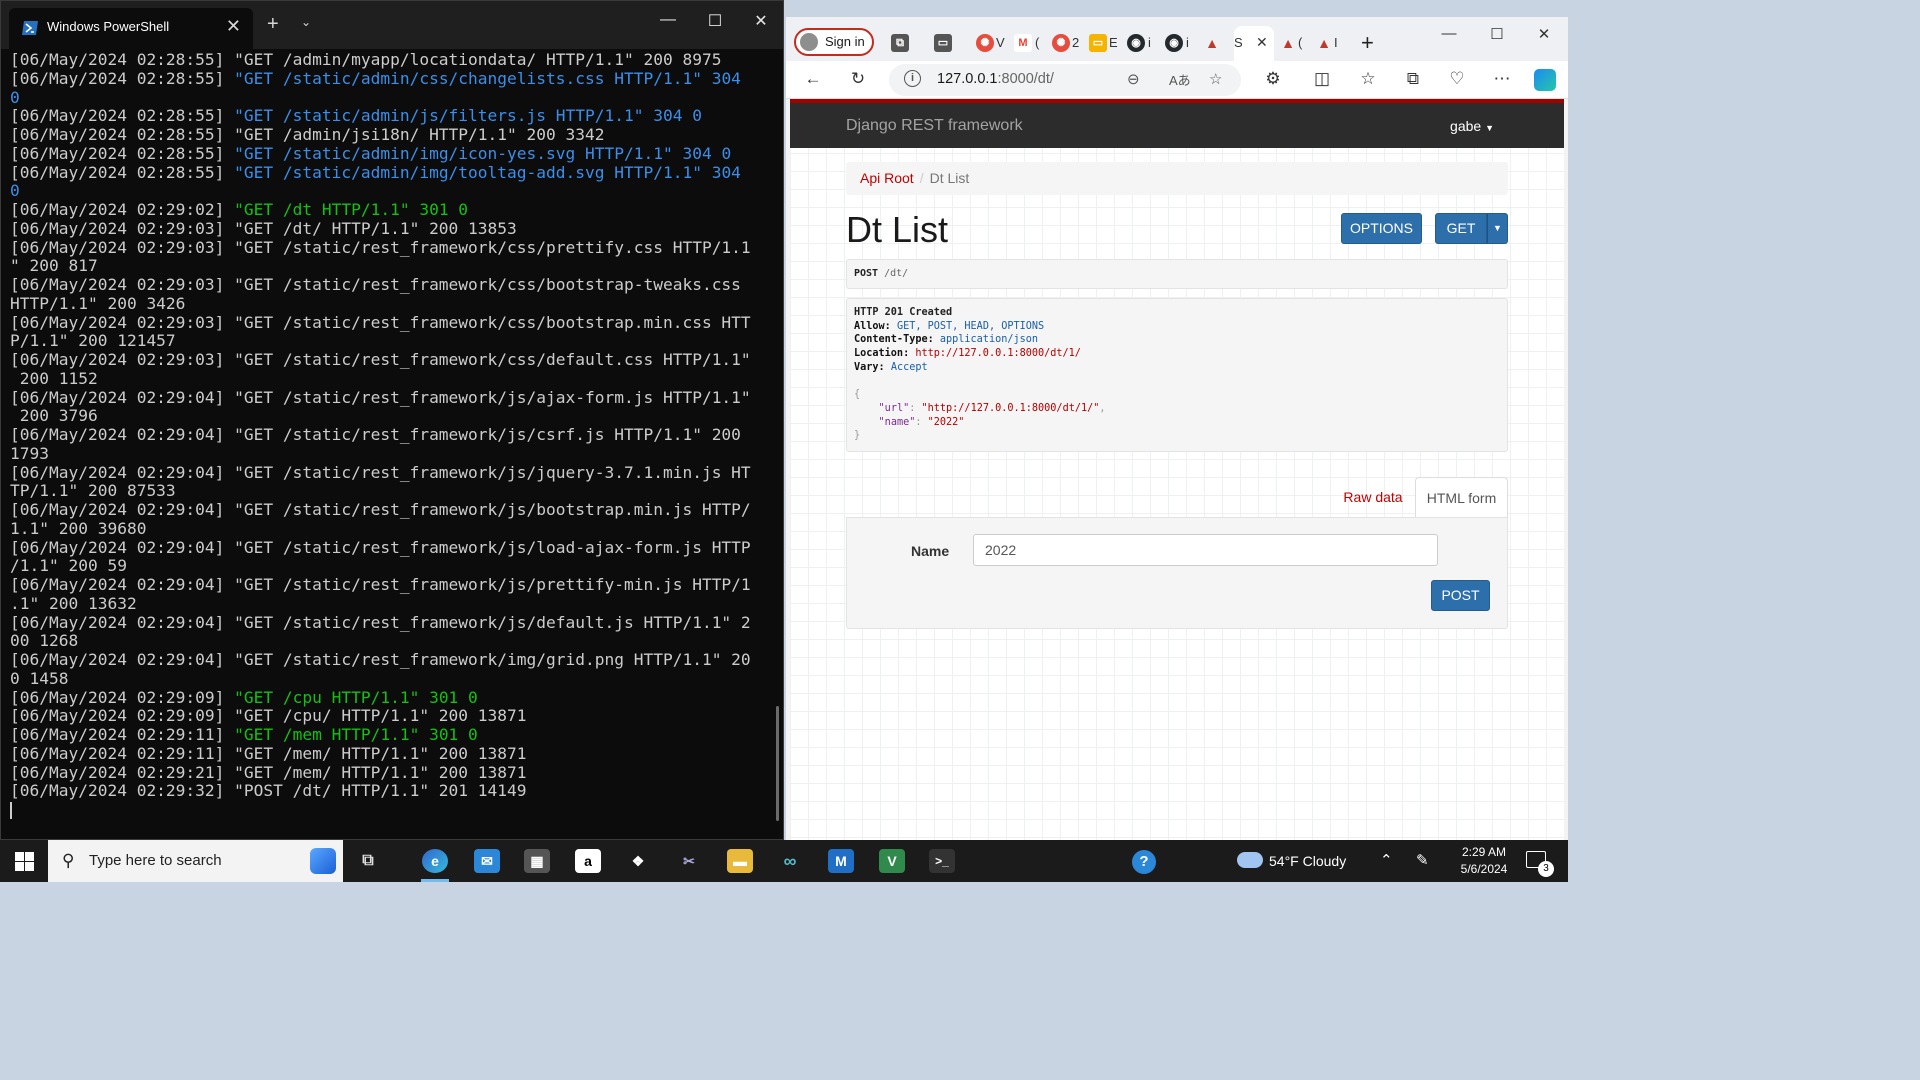  What do you see at coordinates (1250, 860) in the screenshot?
I see `cloud-icon` at bounding box center [1250, 860].